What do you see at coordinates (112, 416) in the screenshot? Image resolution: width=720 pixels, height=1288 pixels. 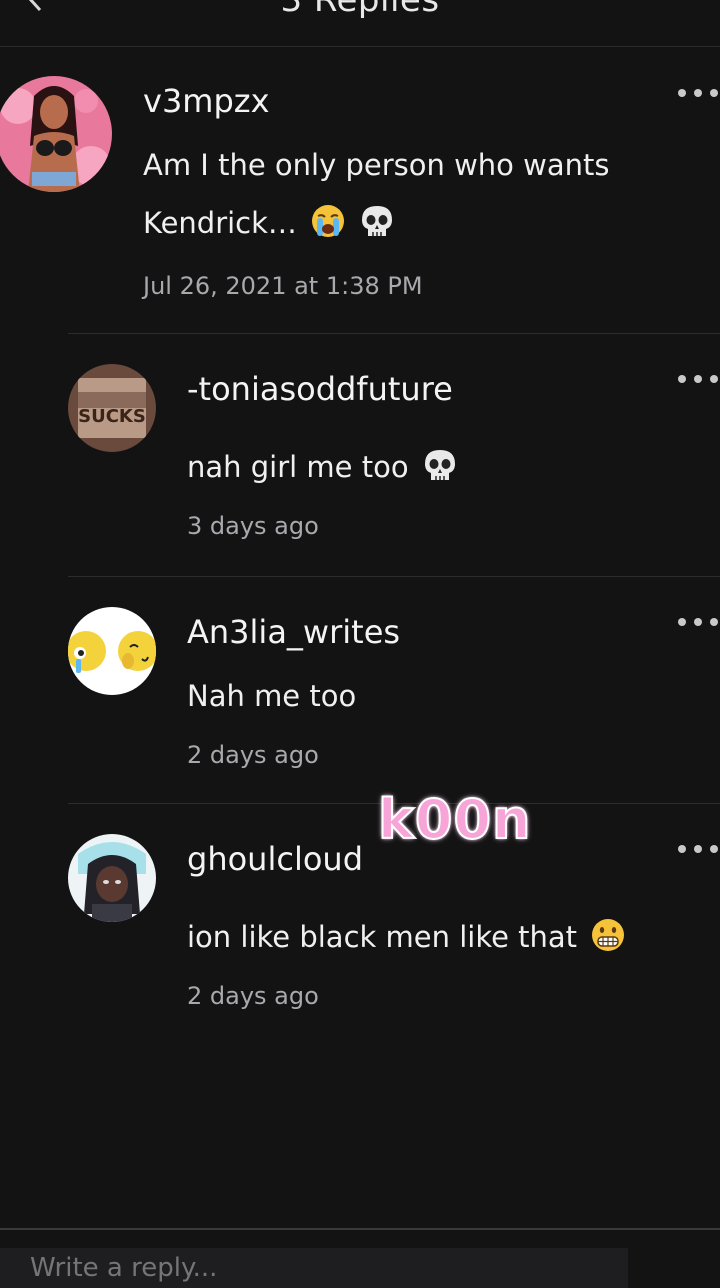 I see `svg-text: SUCKS` at bounding box center [112, 416].